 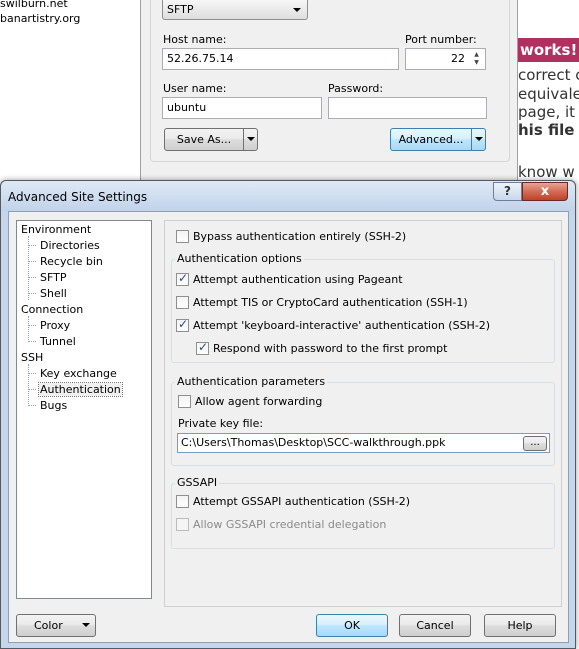 What do you see at coordinates (195, 88) in the screenshot?
I see `user-name-label: User name:` at bounding box center [195, 88].